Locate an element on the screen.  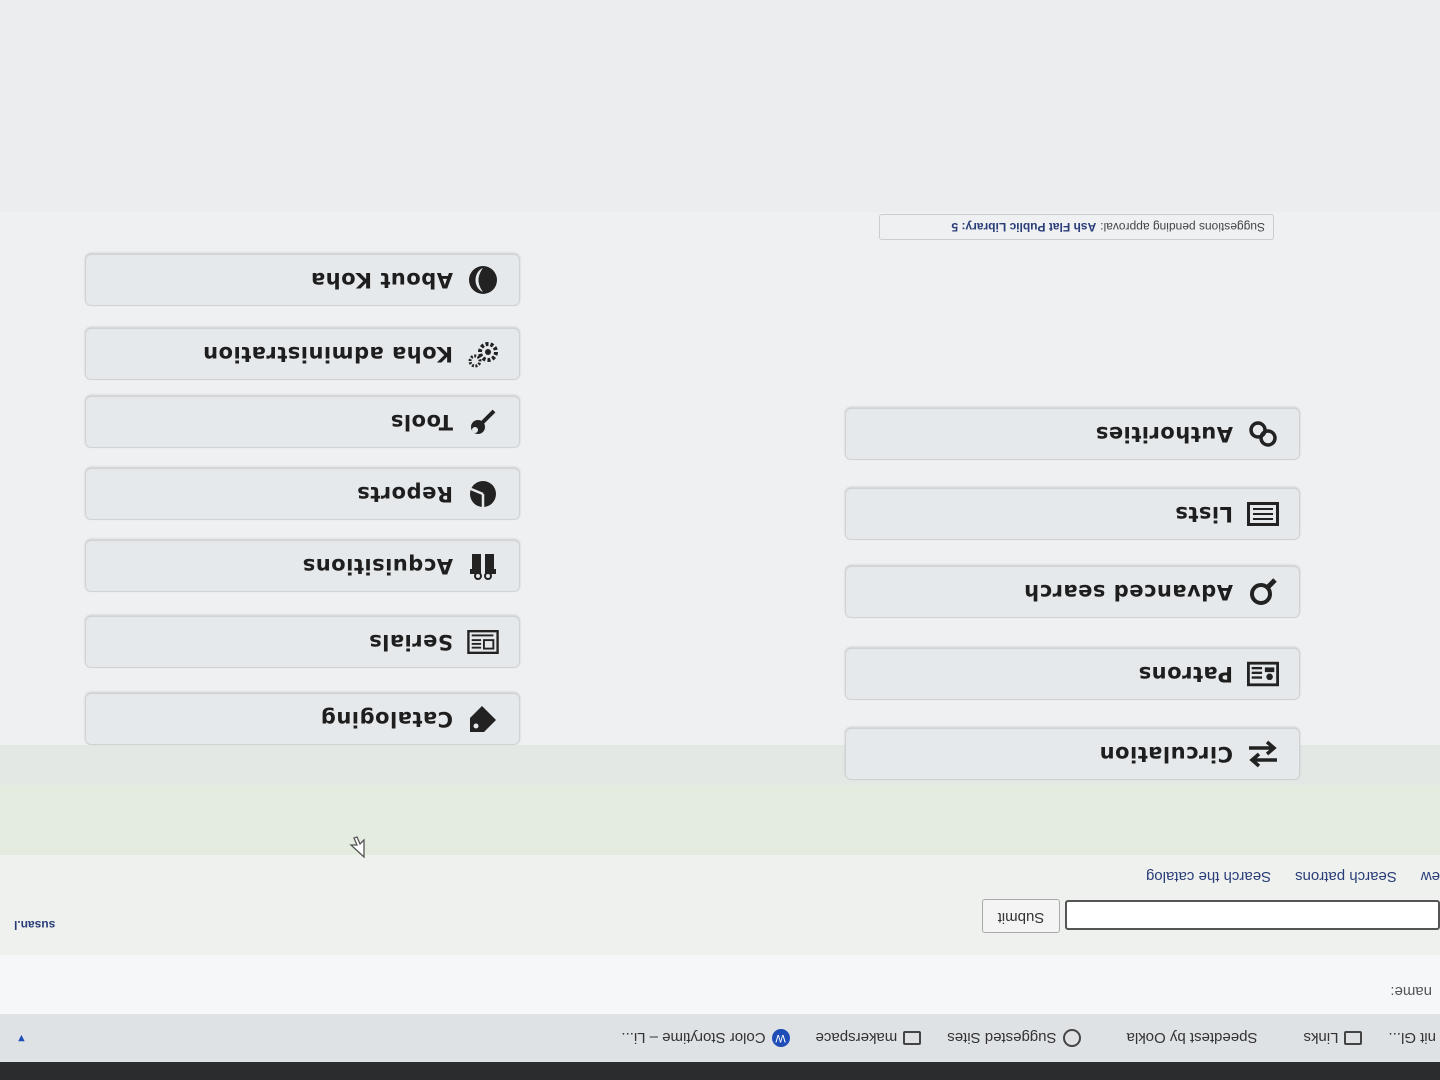
wordpress-icon: W is located at coordinates (780, 1038).